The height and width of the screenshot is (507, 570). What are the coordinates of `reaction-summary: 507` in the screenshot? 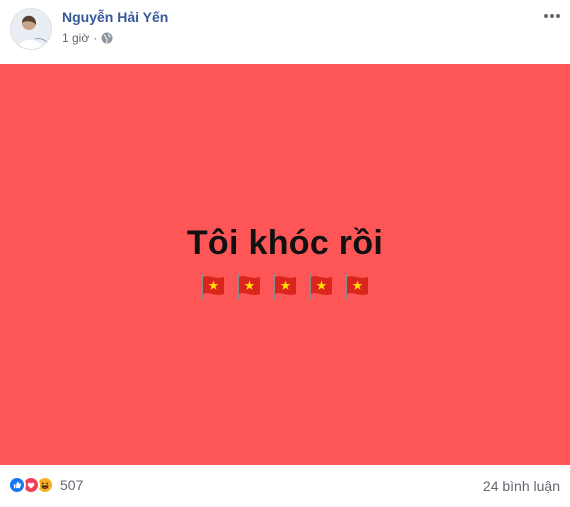 It's located at (45, 485).